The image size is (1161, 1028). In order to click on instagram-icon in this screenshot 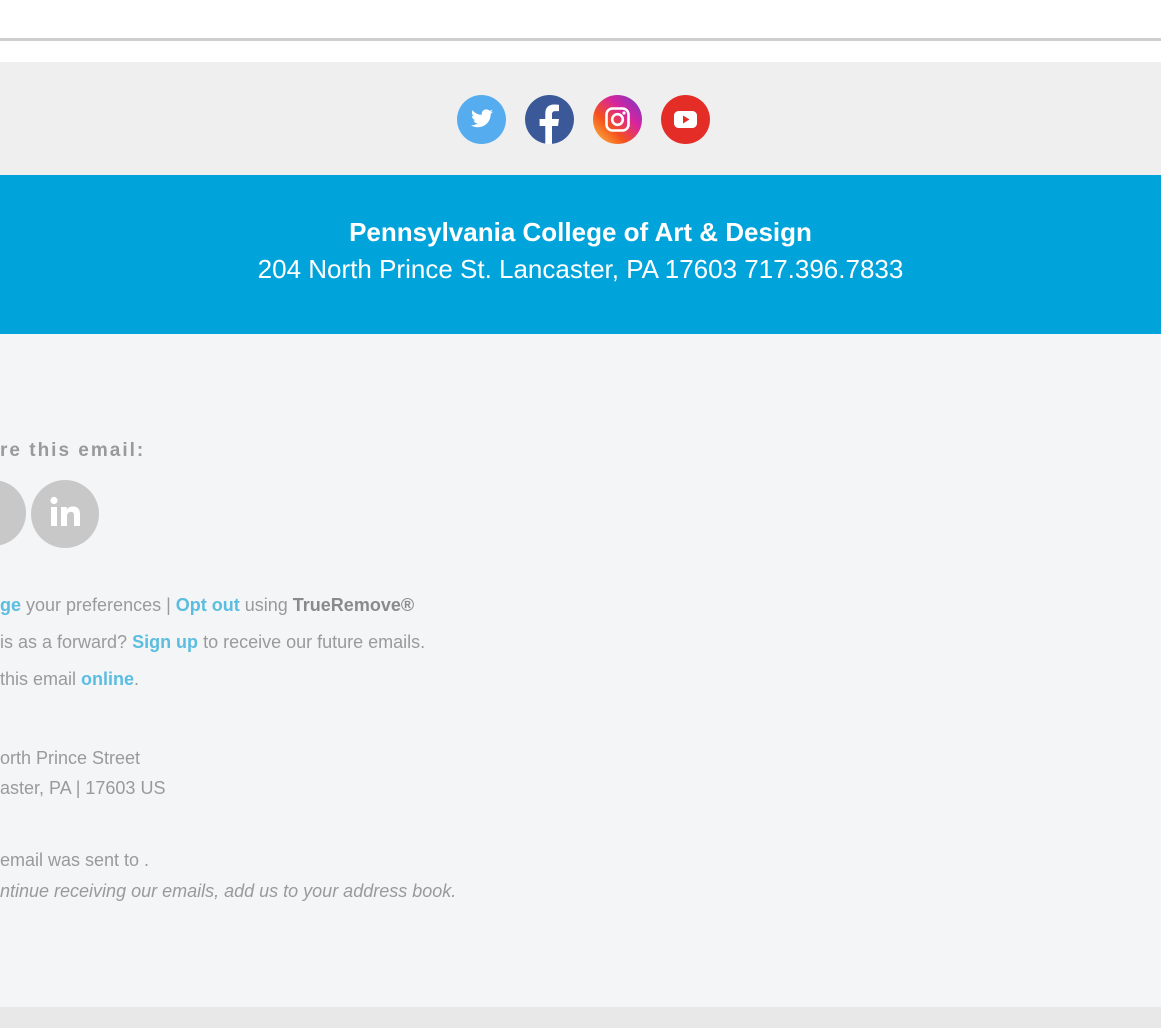, I will do `click(617, 119)`.